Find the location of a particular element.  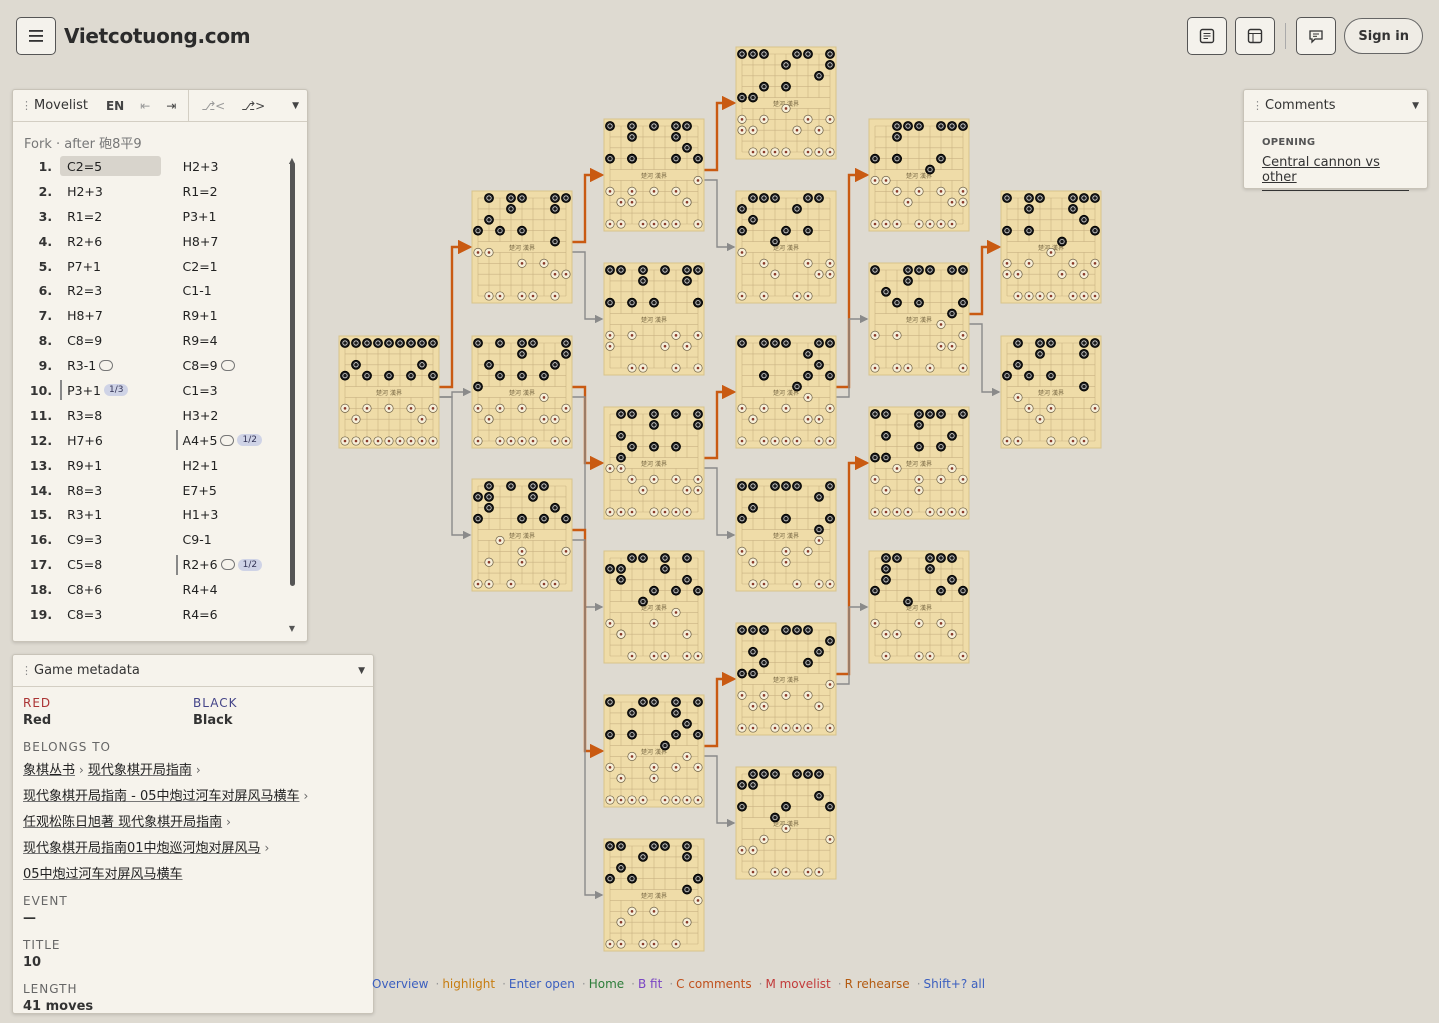

red-move: R3+1 is located at coordinates (117, 515).